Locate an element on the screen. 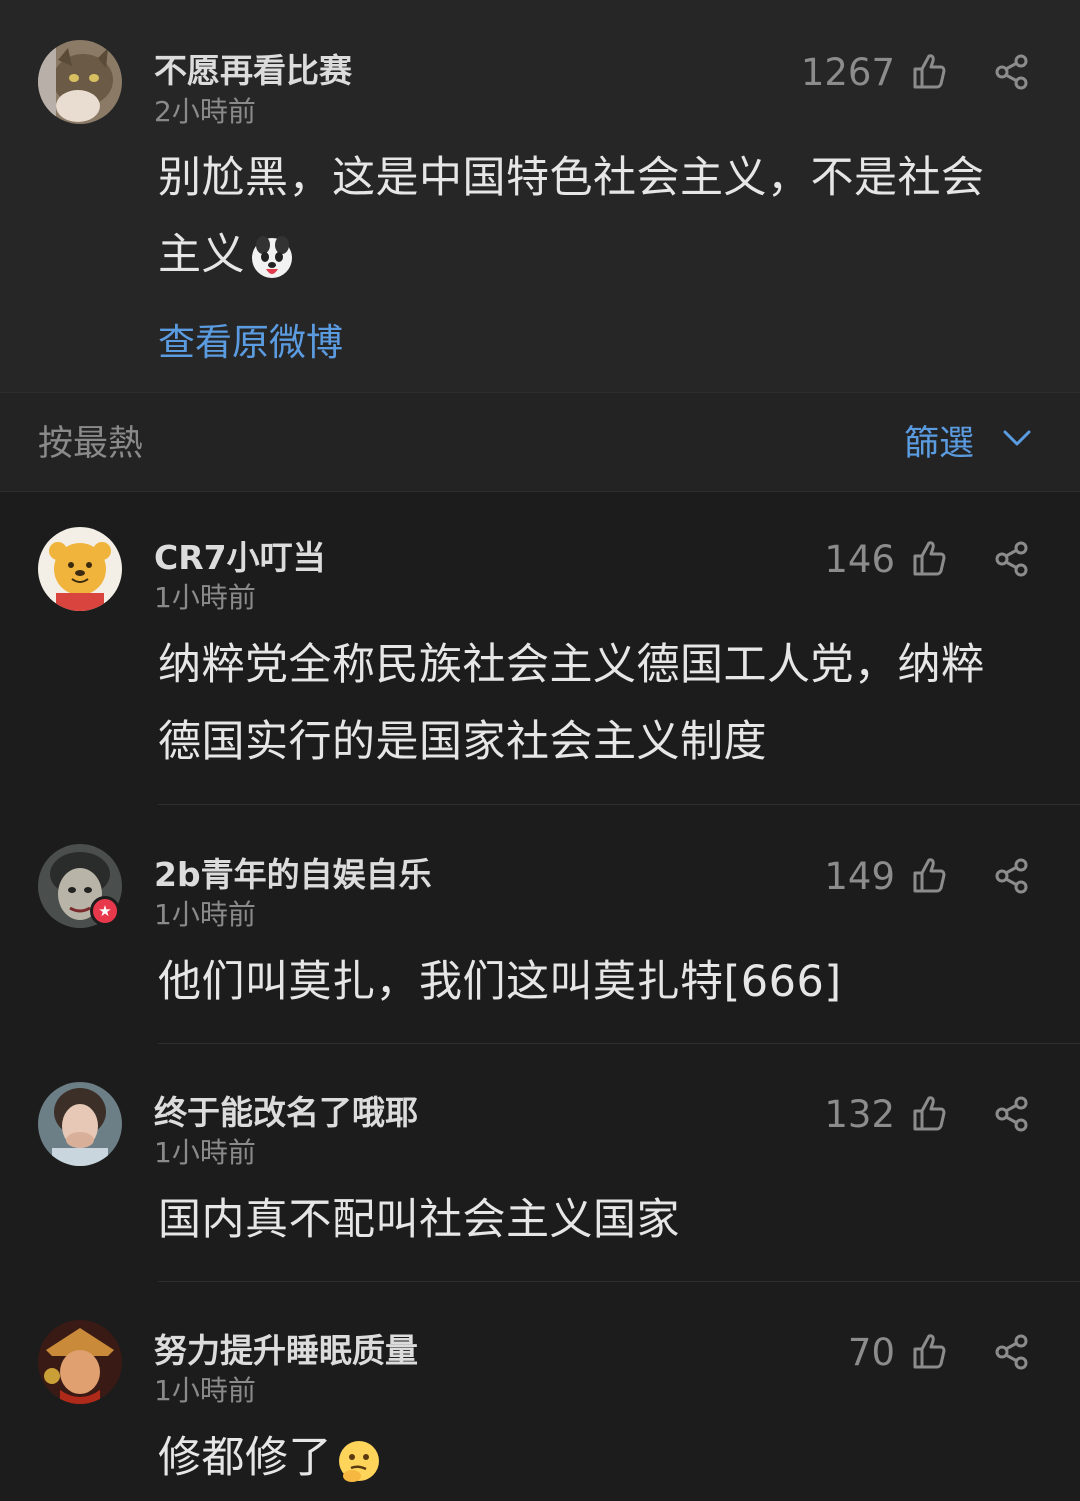 The image size is (1080, 1501). username: CR7小叮当 is located at coordinates (240, 555).